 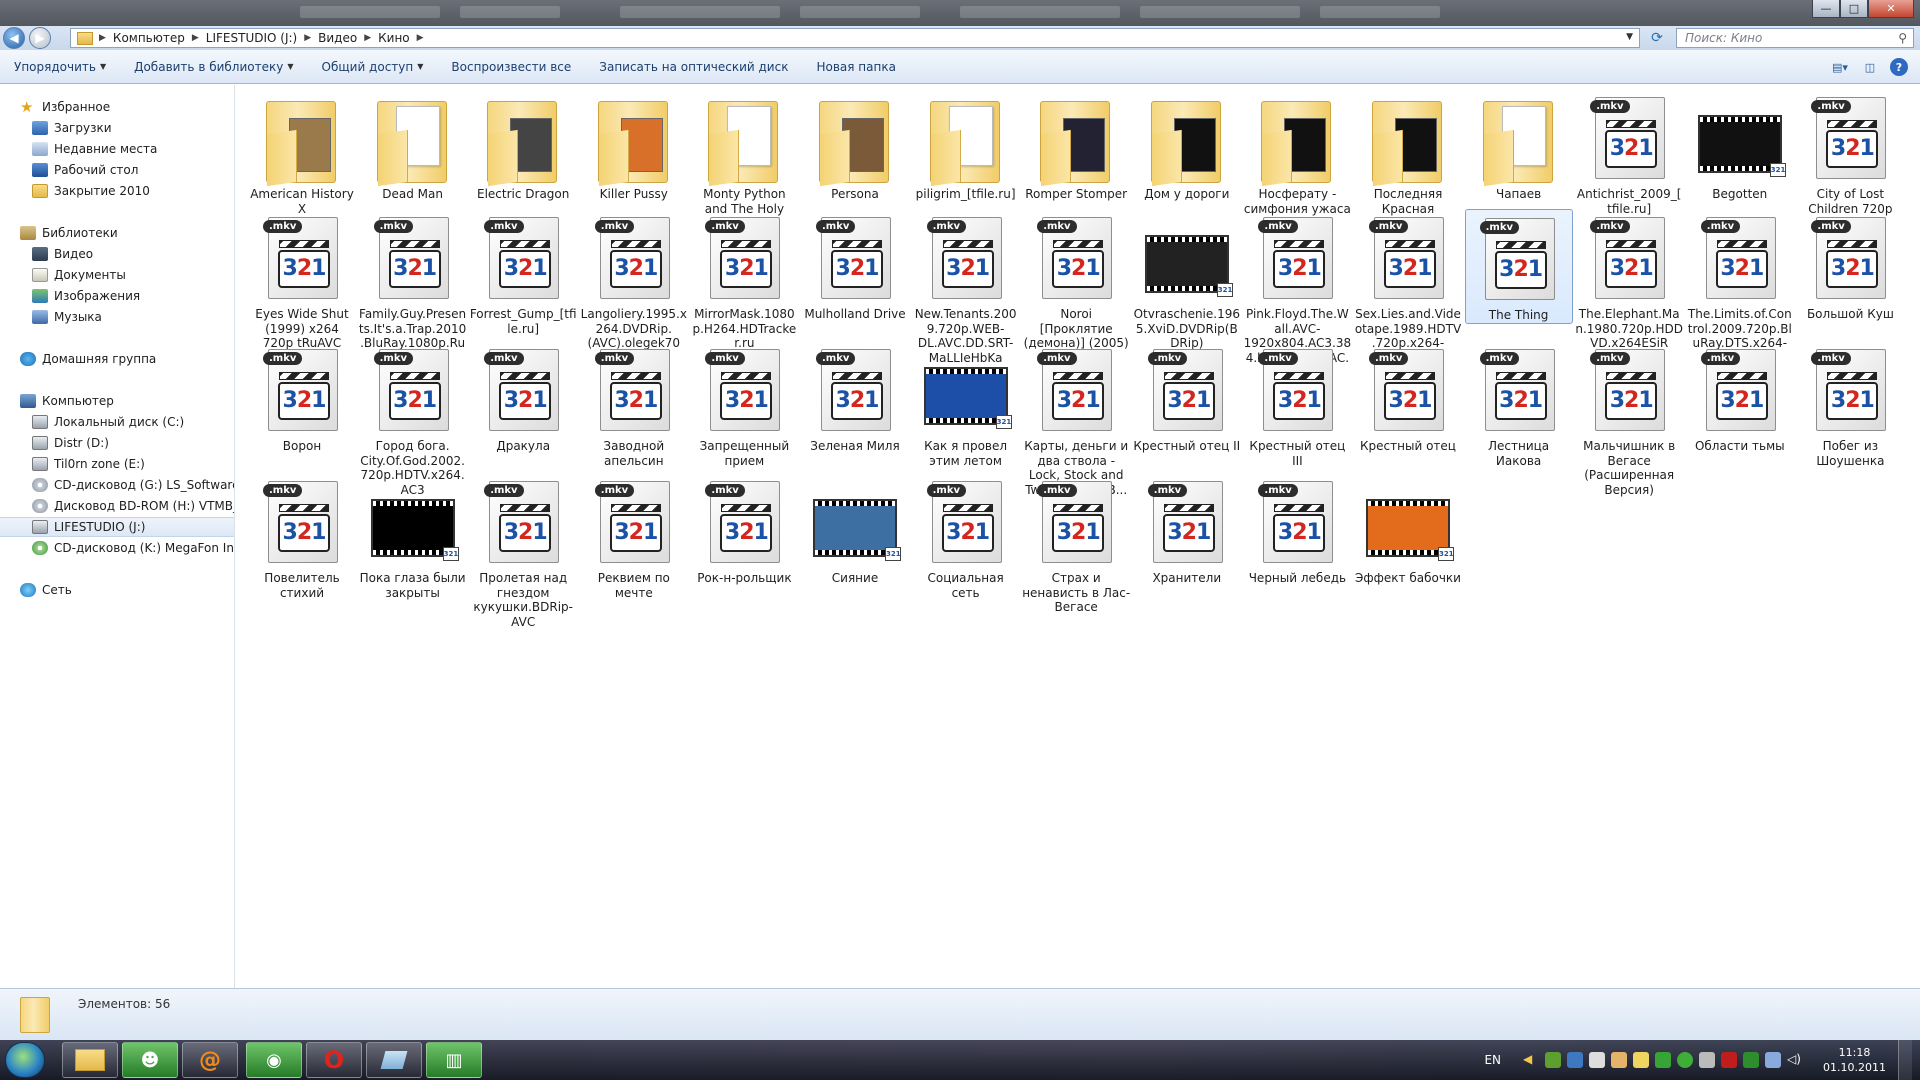 I want to click on file-item: .mkv 321 Дракула, so click(x=523, y=397).